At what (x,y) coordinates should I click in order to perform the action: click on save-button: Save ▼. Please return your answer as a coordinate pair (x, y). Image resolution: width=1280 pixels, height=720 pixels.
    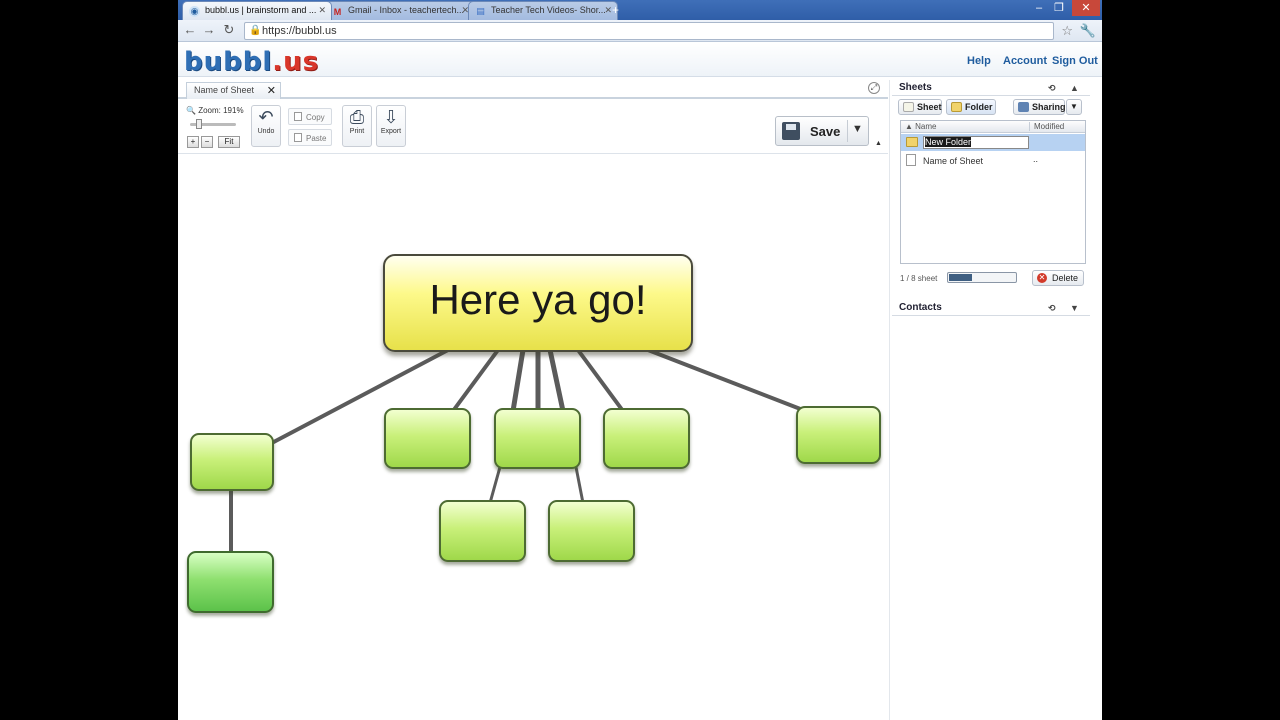
    Looking at the image, I should click on (822, 131).